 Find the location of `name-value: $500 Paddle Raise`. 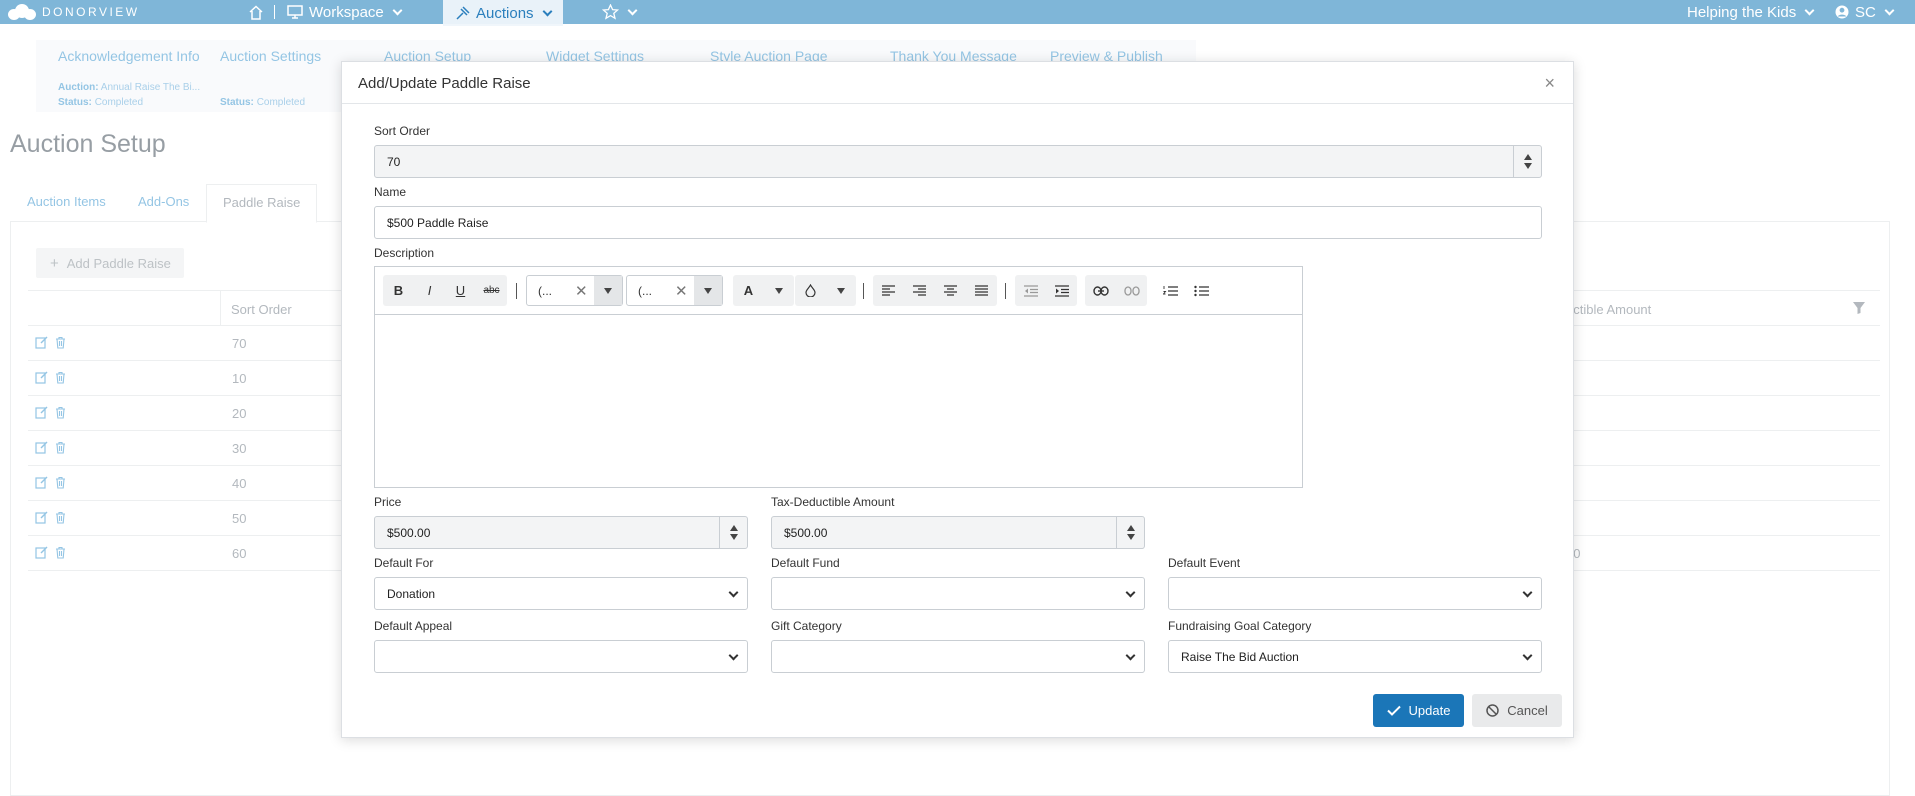

name-value: $500 Paddle Raise is located at coordinates (438, 222).